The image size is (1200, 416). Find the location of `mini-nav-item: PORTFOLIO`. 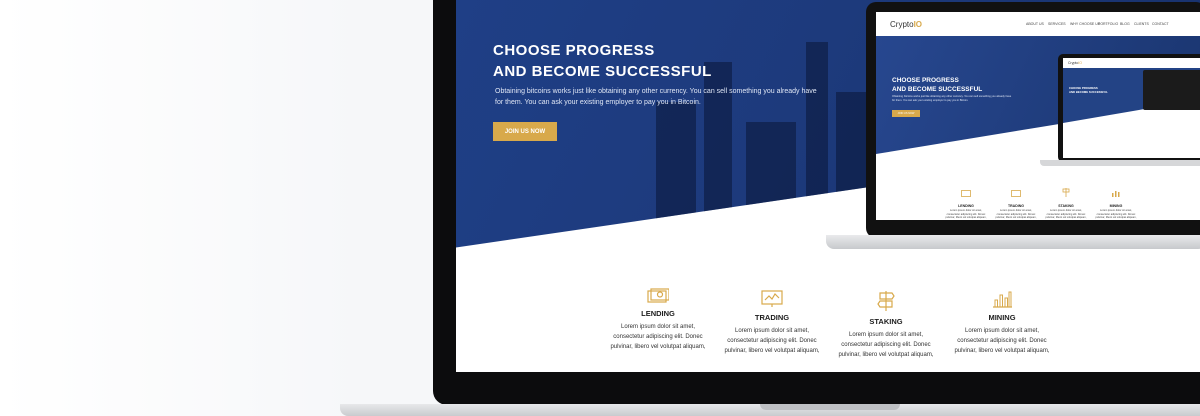

mini-nav-item: PORTFOLIO is located at coordinates (1108, 24).